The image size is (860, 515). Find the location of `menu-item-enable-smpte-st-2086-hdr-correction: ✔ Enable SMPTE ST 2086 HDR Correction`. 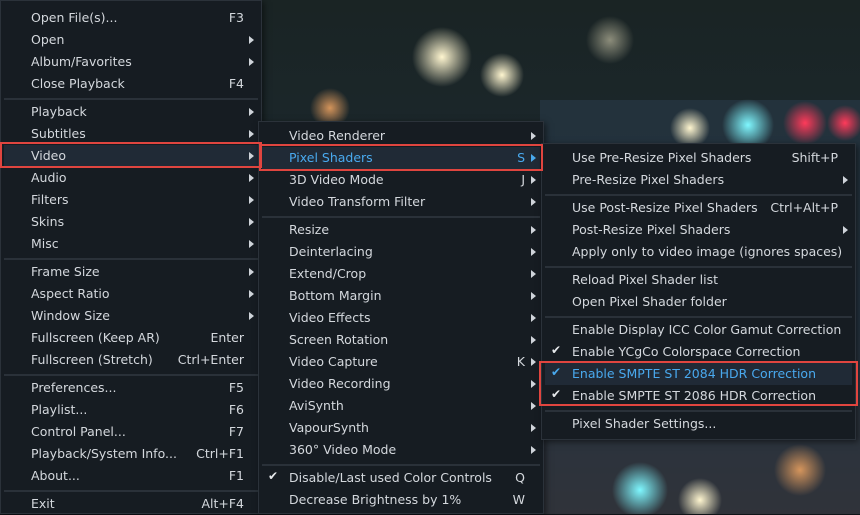

menu-item-enable-smpte-st-2086-hdr-correction: ✔ Enable SMPTE ST 2086 HDR Correction is located at coordinates (698, 396).